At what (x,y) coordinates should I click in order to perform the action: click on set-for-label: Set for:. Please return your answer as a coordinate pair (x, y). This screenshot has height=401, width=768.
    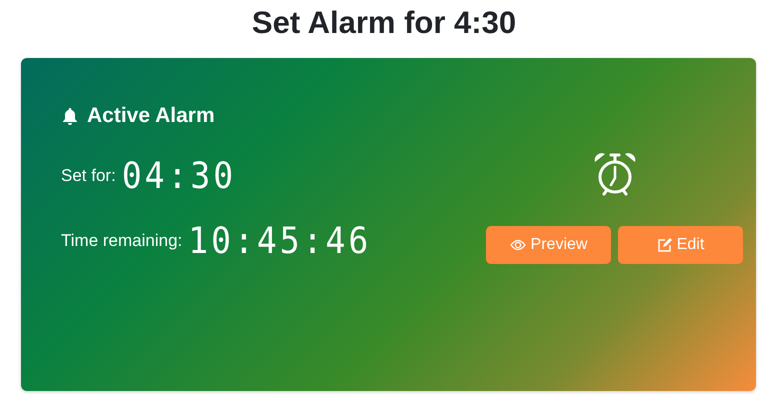
    Looking at the image, I should click on (88, 176).